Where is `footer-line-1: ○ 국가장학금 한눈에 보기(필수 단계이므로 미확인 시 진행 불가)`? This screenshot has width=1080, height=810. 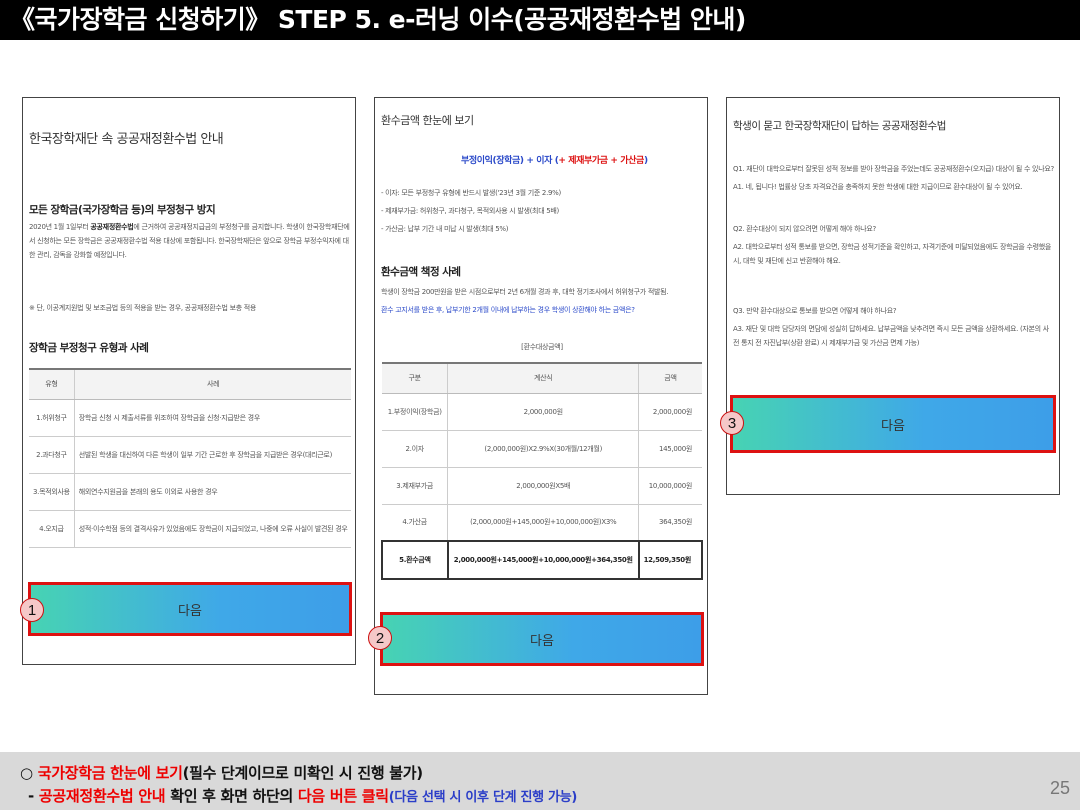
footer-line-1: ○ 국가장학금 한눈에 보기(필수 단계이므로 미확인 시 진행 불가) is located at coordinates (221, 773).